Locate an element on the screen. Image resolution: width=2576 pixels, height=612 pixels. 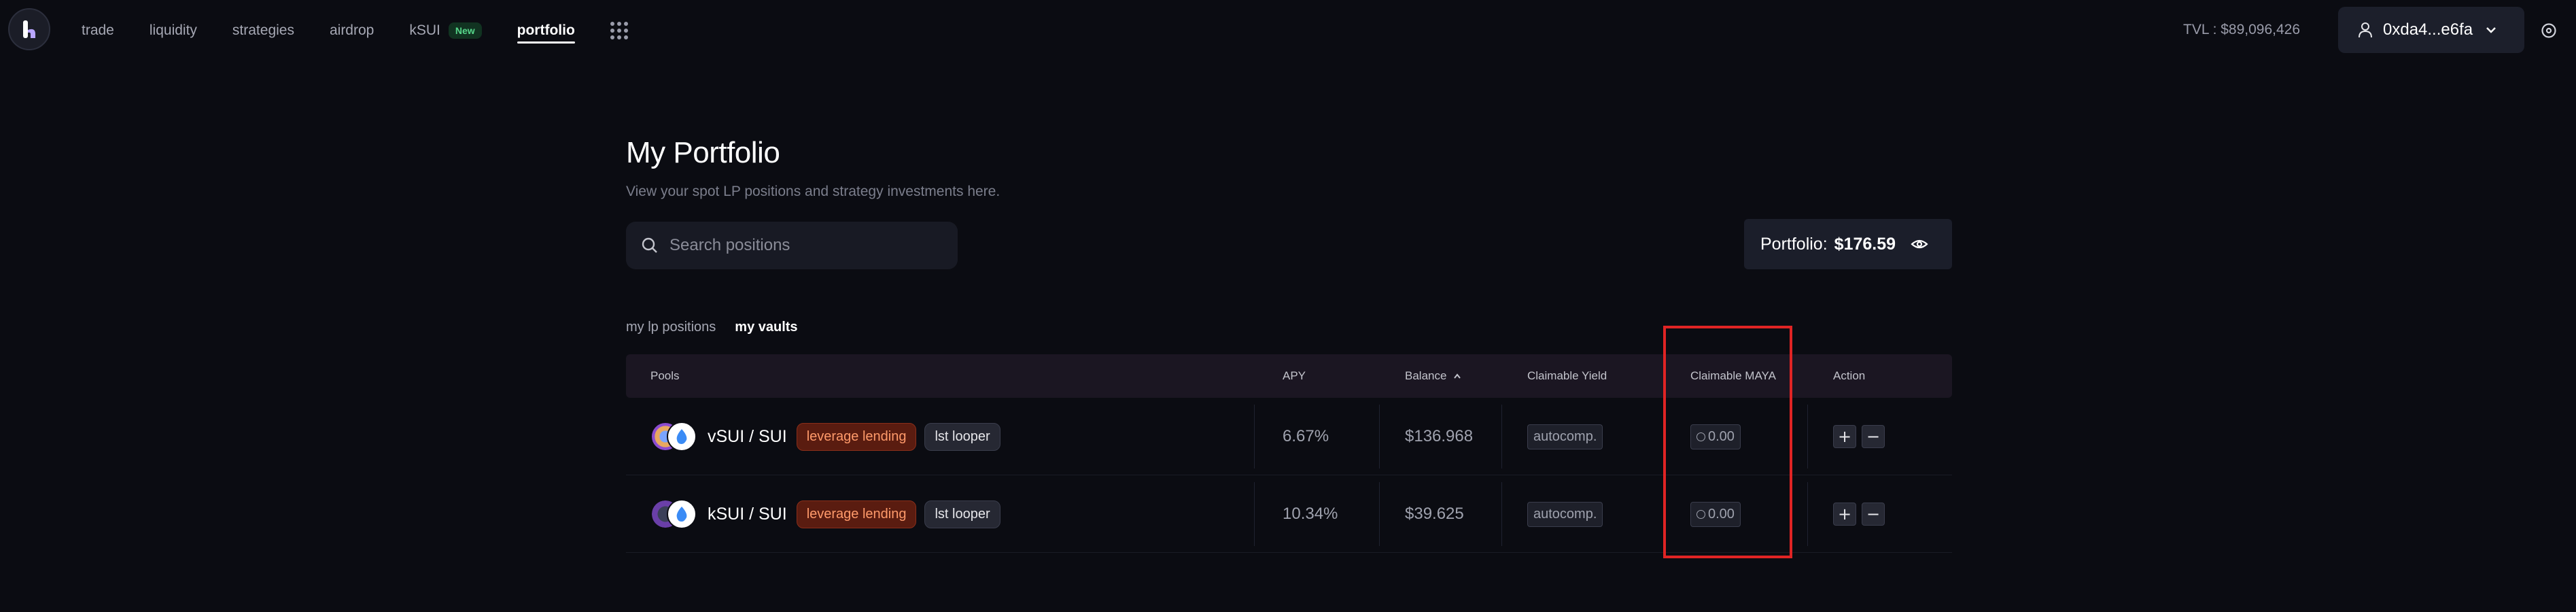
wallet-address: 0xda4...e6fa is located at coordinates (2428, 30).